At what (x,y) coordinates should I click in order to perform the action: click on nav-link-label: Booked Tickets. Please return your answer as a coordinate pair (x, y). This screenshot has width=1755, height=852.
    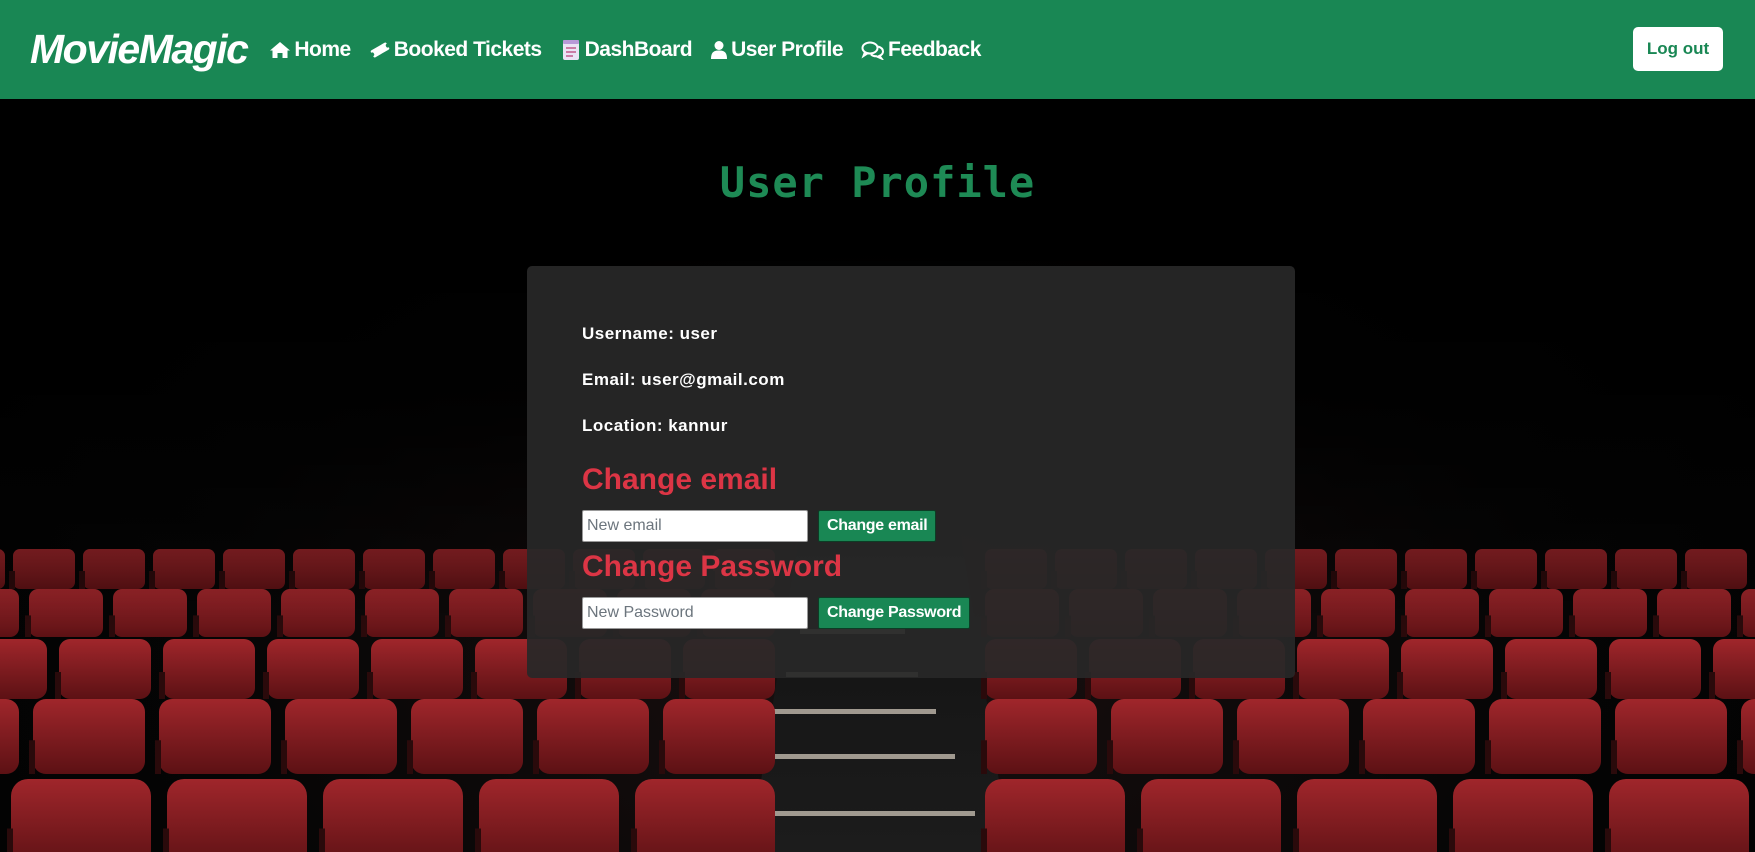
    Looking at the image, I should click on (467, 49).